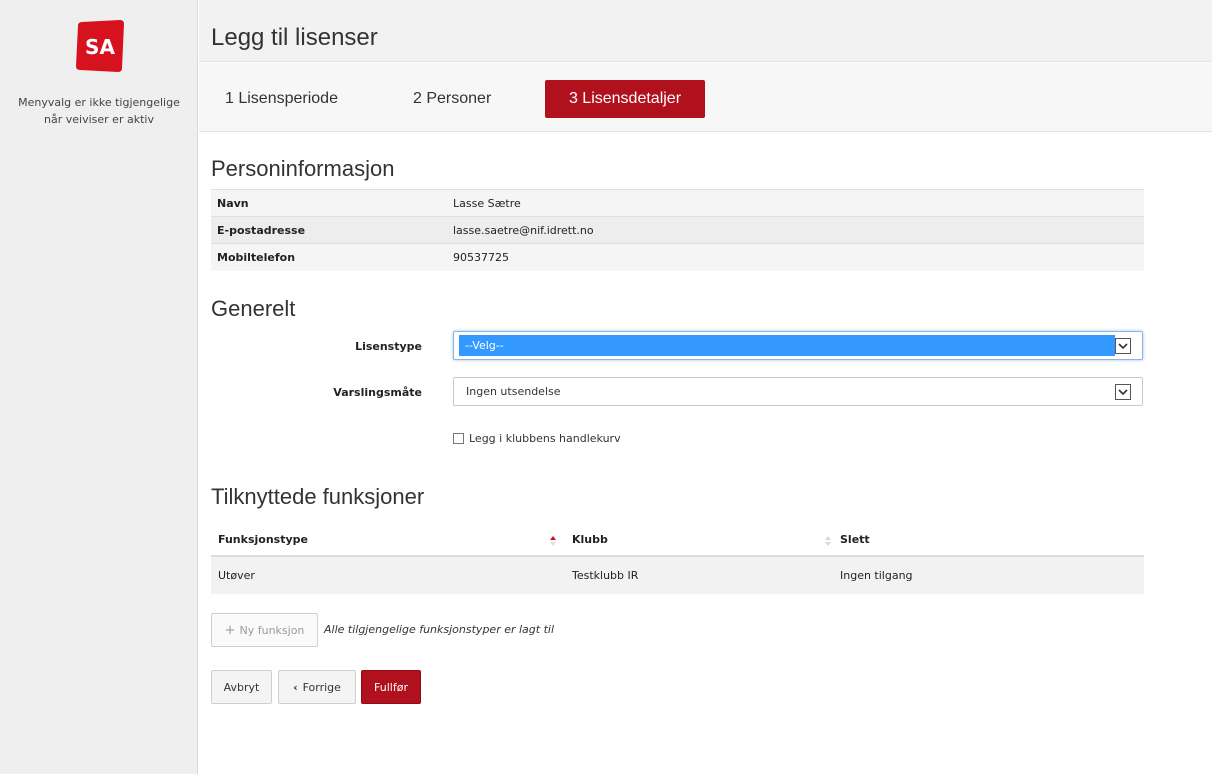 Image resolution: width=1212 pixels, height=774 pixels. What do you see at coordinates (329, 203) in the screenshot?
I see `name-label: Navn` at bounding box center [329, 203].